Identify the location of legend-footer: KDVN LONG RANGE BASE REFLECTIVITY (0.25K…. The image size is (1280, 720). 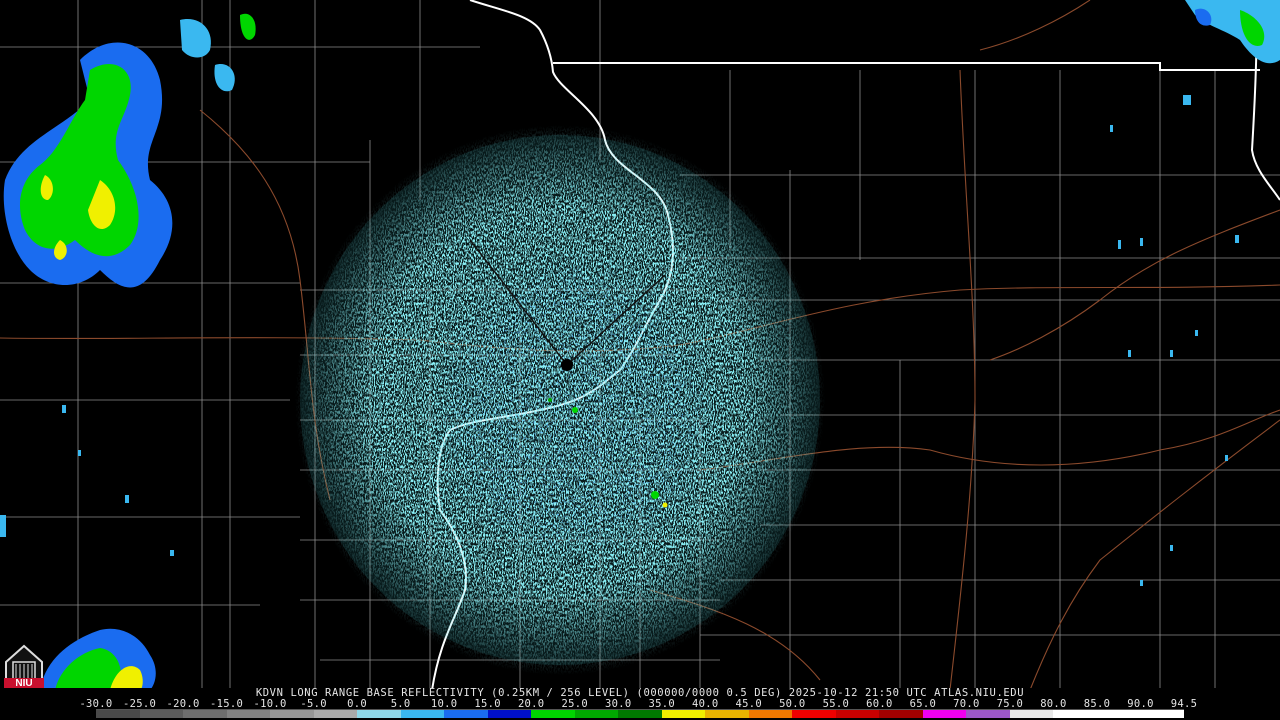
(640, 704).